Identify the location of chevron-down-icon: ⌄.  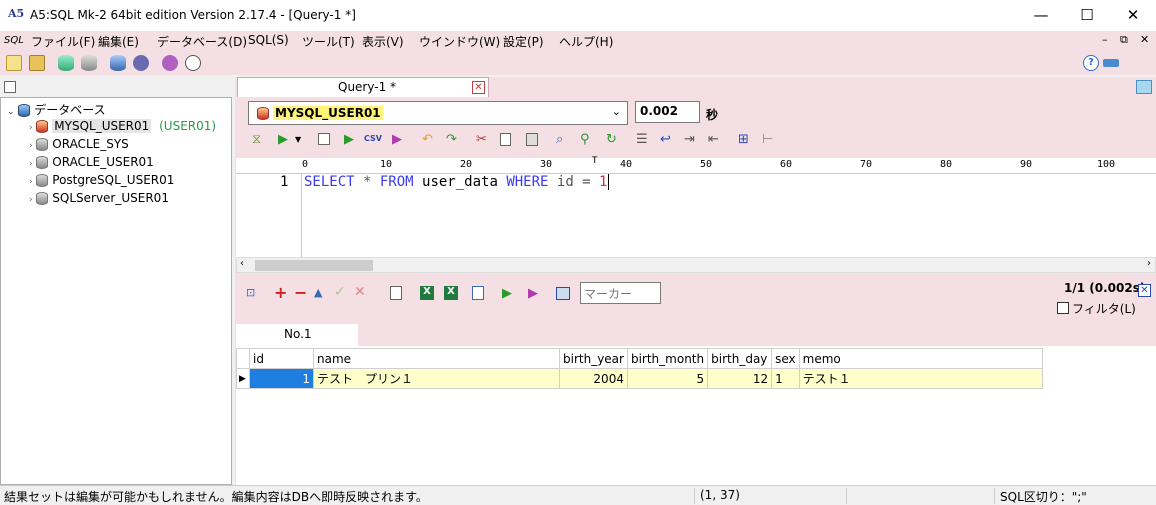
(616, 111).